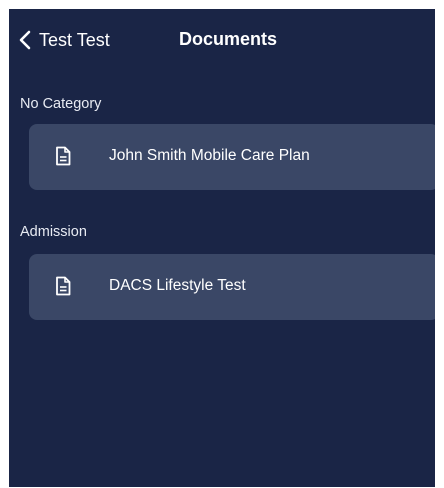  I want to click on document-item-label: John Smith Mobile Care Plan, so click(209, 155).